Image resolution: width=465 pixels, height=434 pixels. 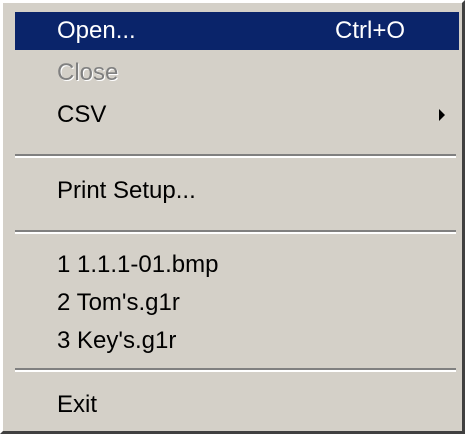 I want to click on menu-item-exit: Exit, so click(x=237, y=405).